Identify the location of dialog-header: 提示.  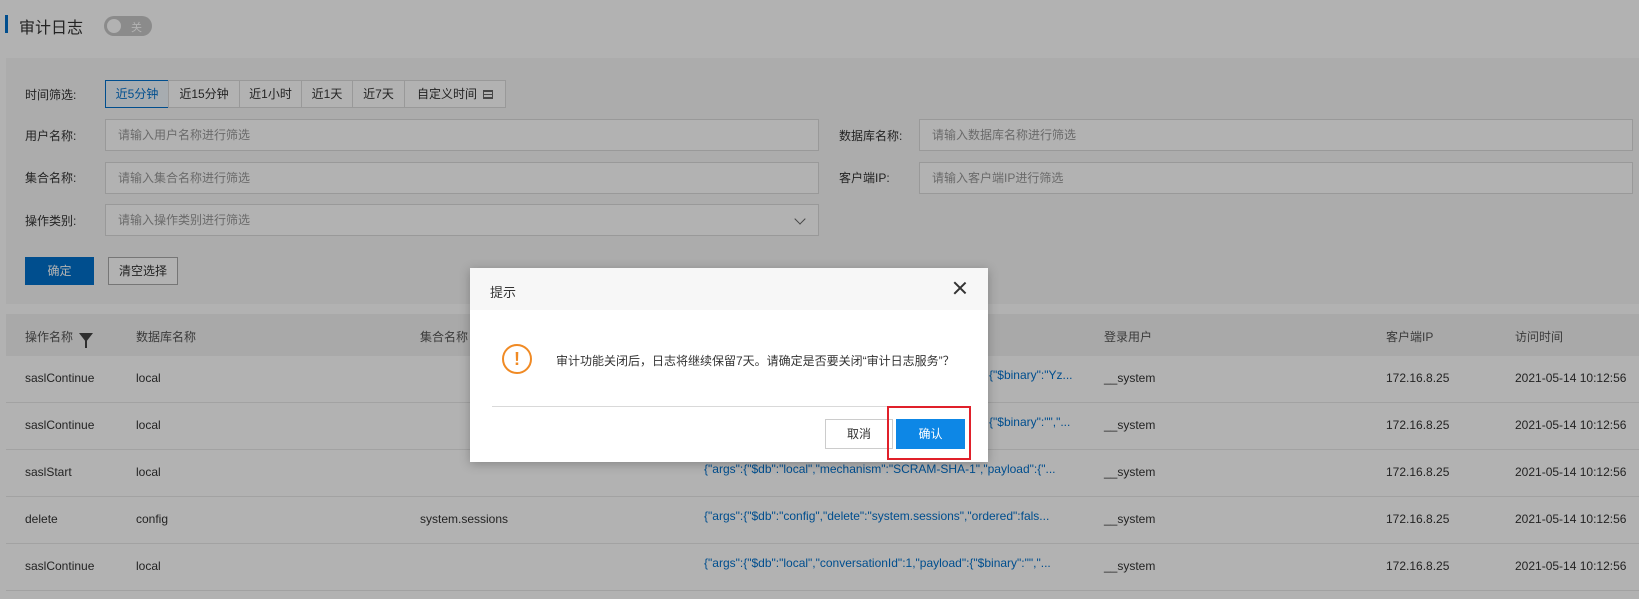
(729, 289).